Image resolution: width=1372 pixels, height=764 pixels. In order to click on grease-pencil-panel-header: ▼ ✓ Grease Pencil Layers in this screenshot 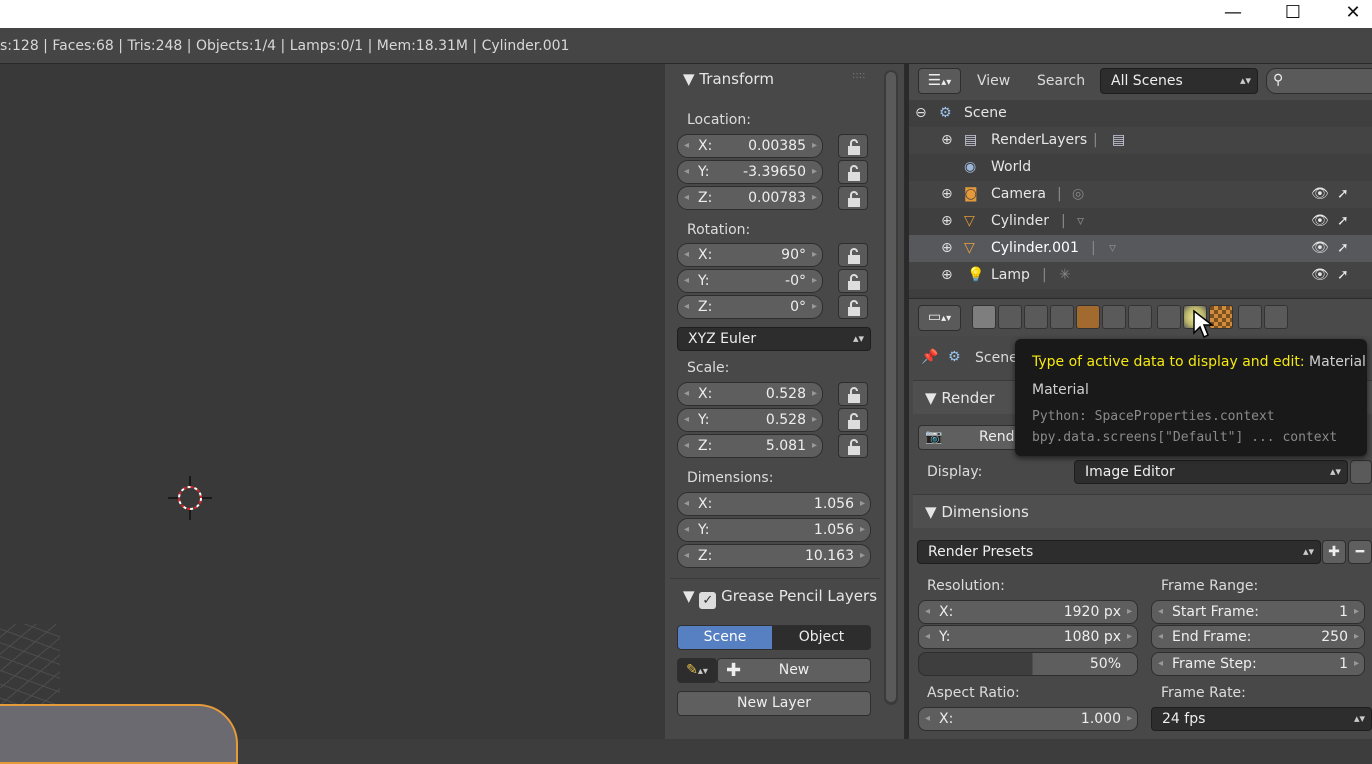, I will do `click(780, 598)`.